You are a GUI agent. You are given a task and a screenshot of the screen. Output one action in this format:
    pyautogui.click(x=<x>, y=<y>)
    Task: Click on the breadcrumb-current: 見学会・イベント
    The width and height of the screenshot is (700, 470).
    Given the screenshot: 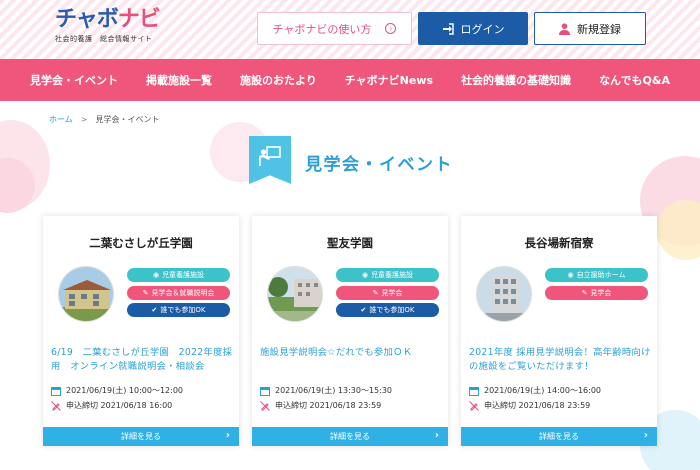 What is the action you would take?
    pyautogui.click(x=127, y=119)
    